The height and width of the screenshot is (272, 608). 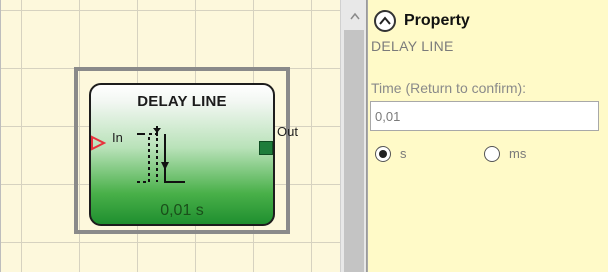 I want to click on unit-label-ms: ms, so click(x=518, y=153).